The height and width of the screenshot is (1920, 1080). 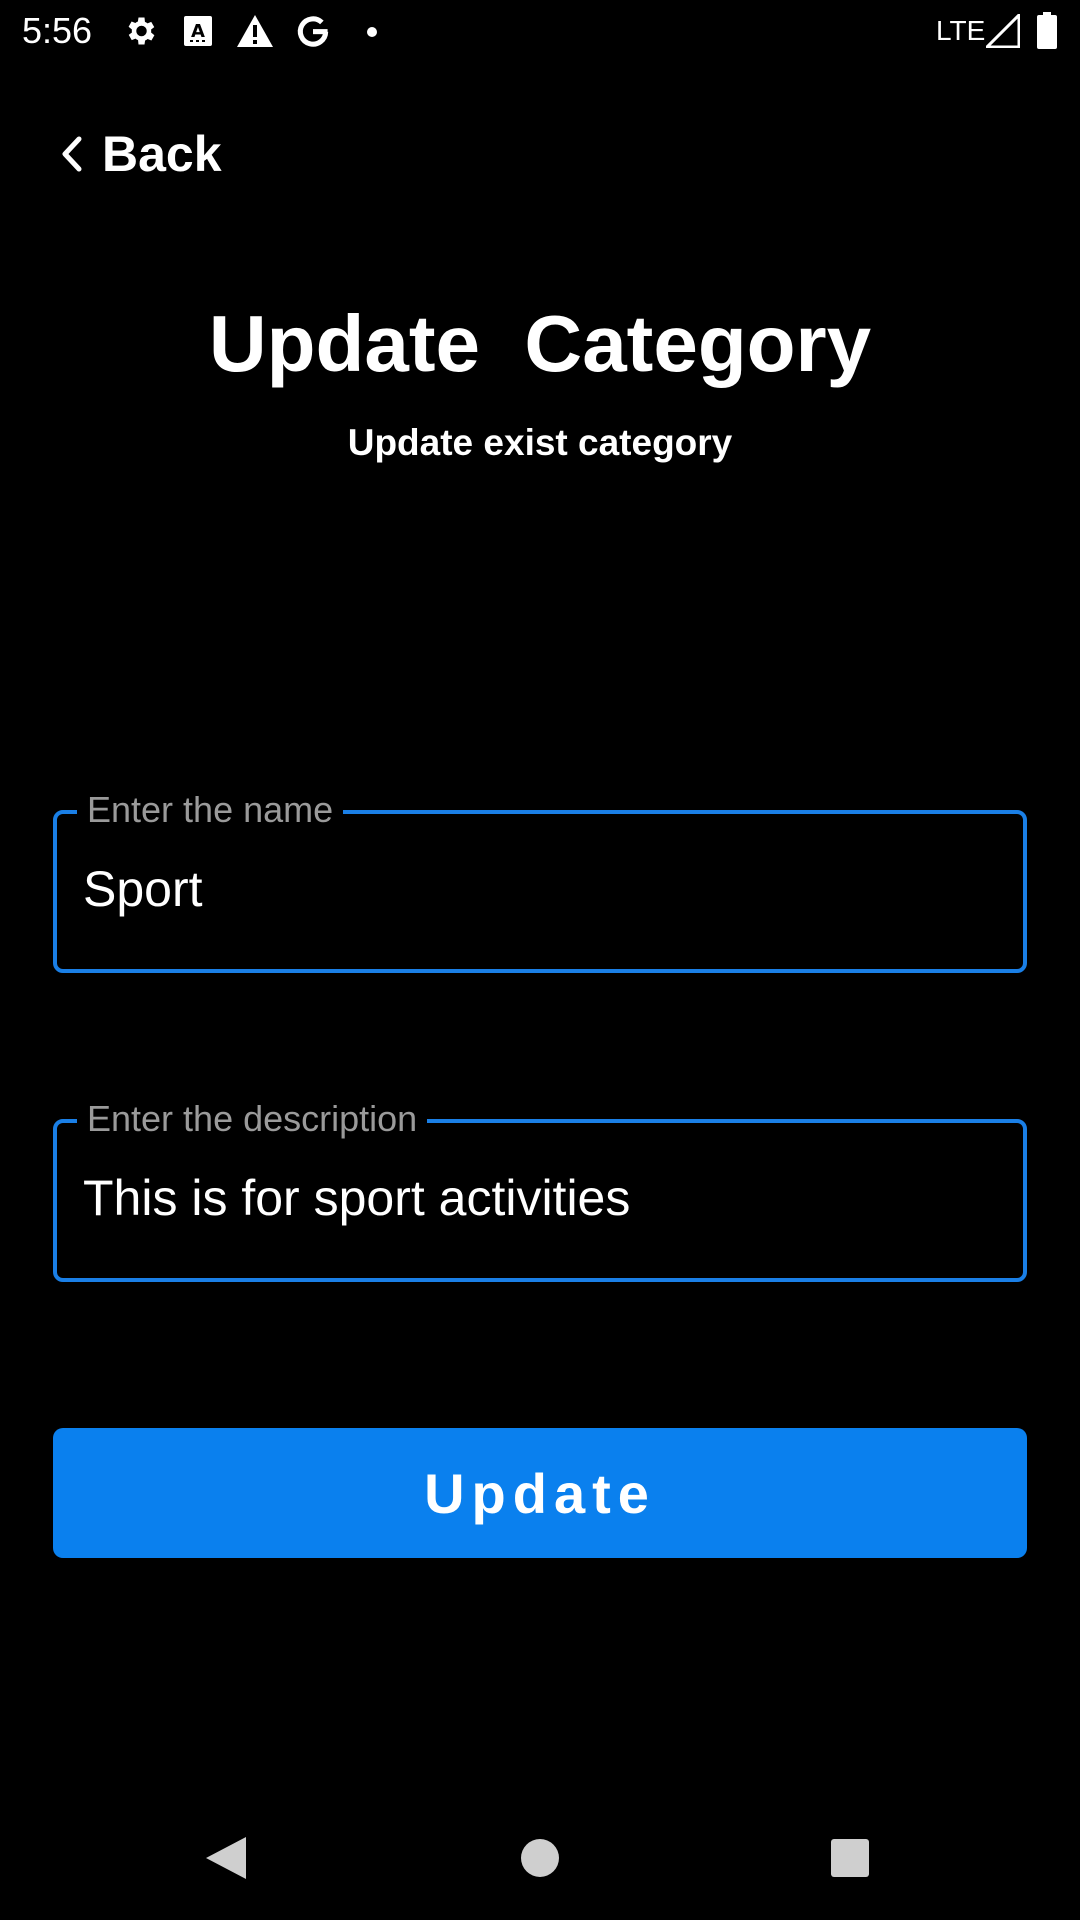 What do you see at coordinates (252, 1119) in the screenshot?
I see `description-field-label: Enter the description` at bounding box center [252, 1119].